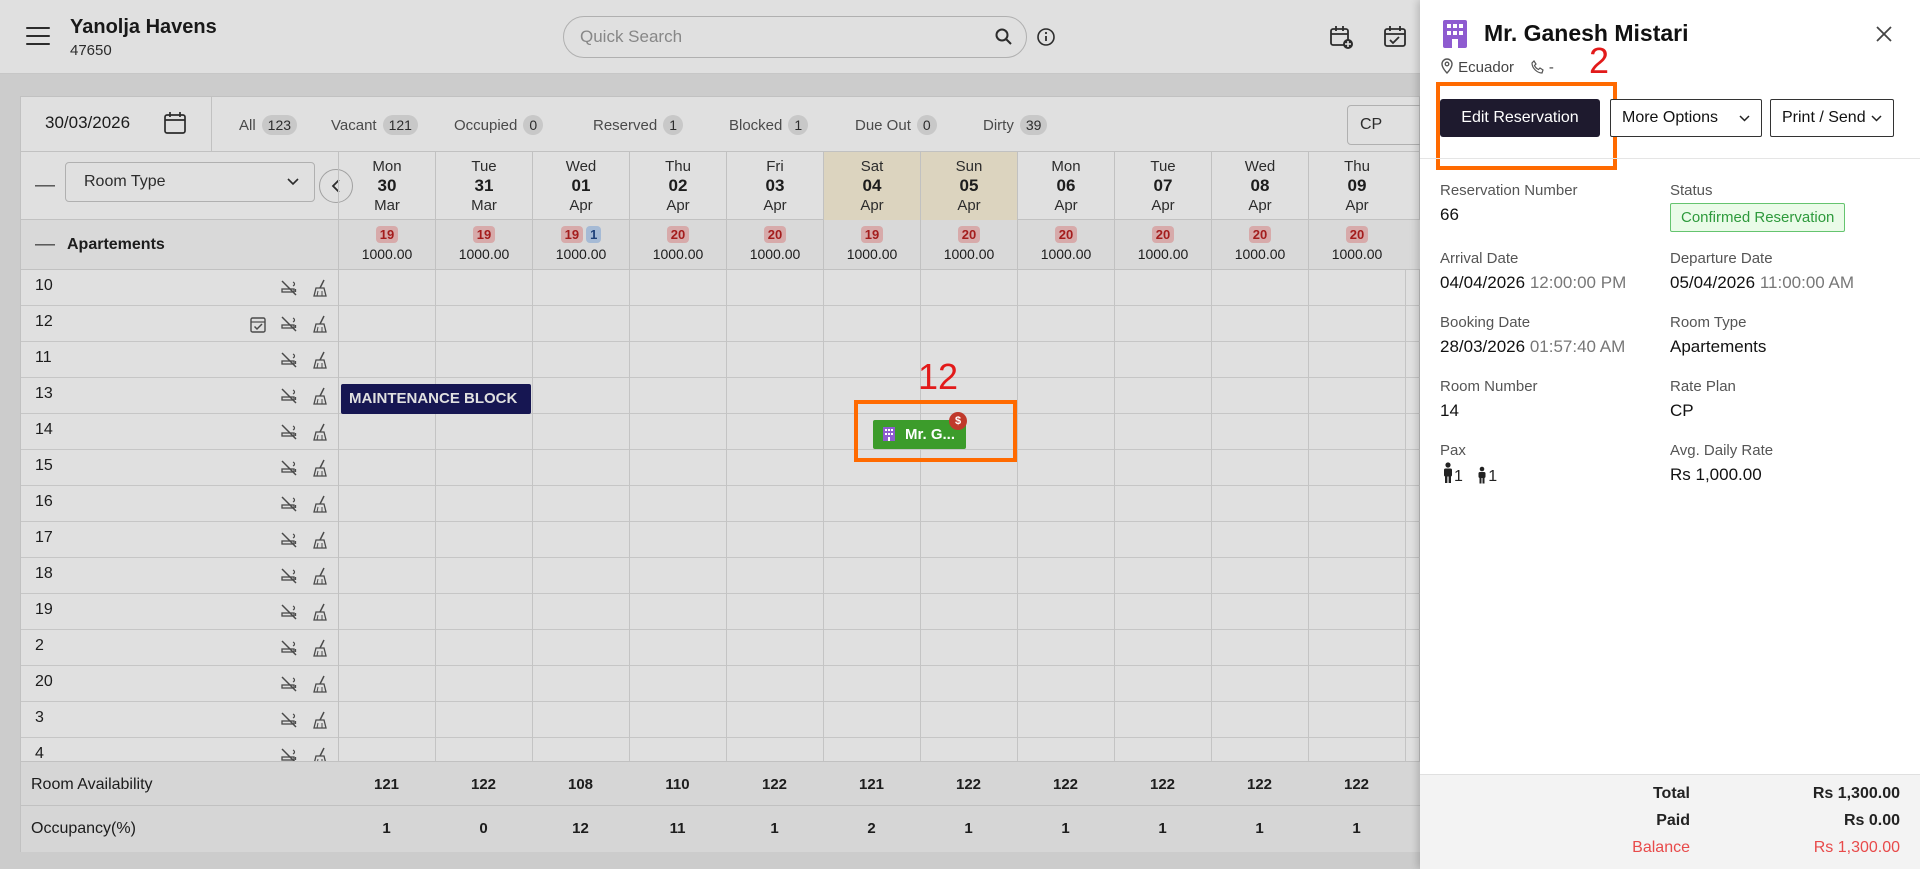  I want to click on date-column-header: Wed 08 Apr, so click(1259, 186).